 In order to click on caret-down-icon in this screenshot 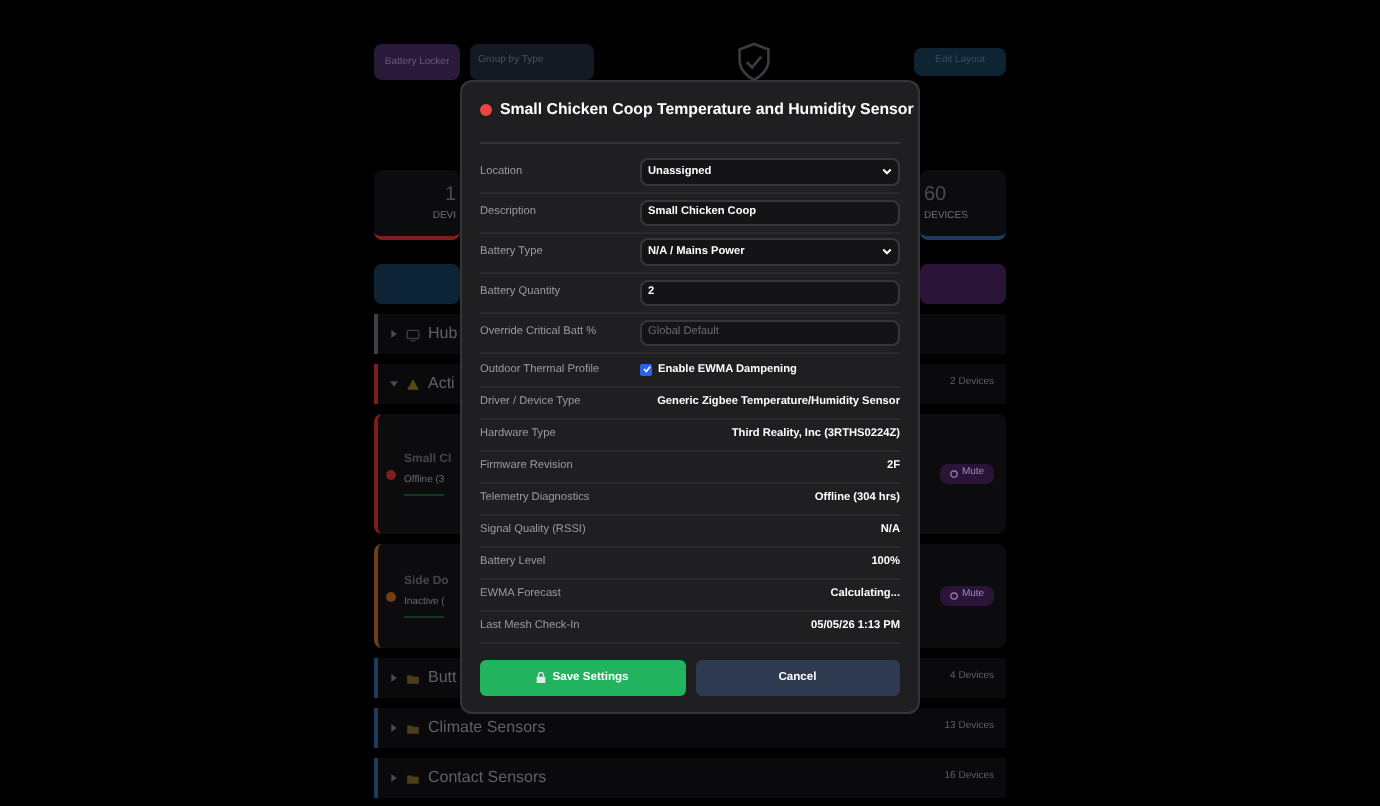, I will do `click(394, 384)`.